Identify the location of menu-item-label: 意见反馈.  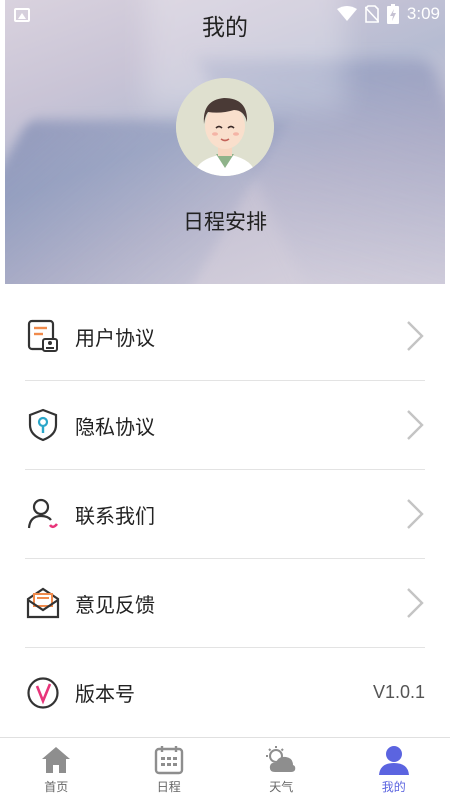
(115, 604).